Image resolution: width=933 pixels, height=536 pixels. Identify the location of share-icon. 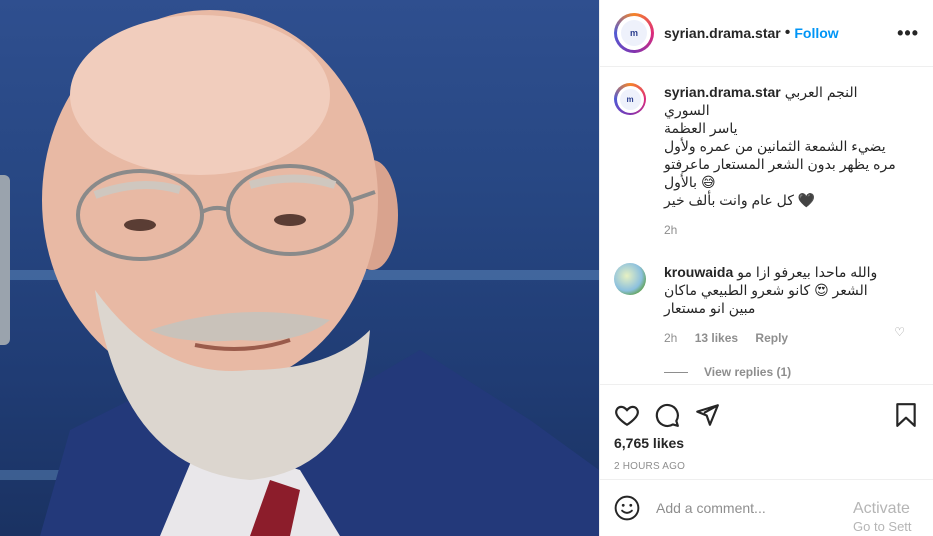
(707, 415).